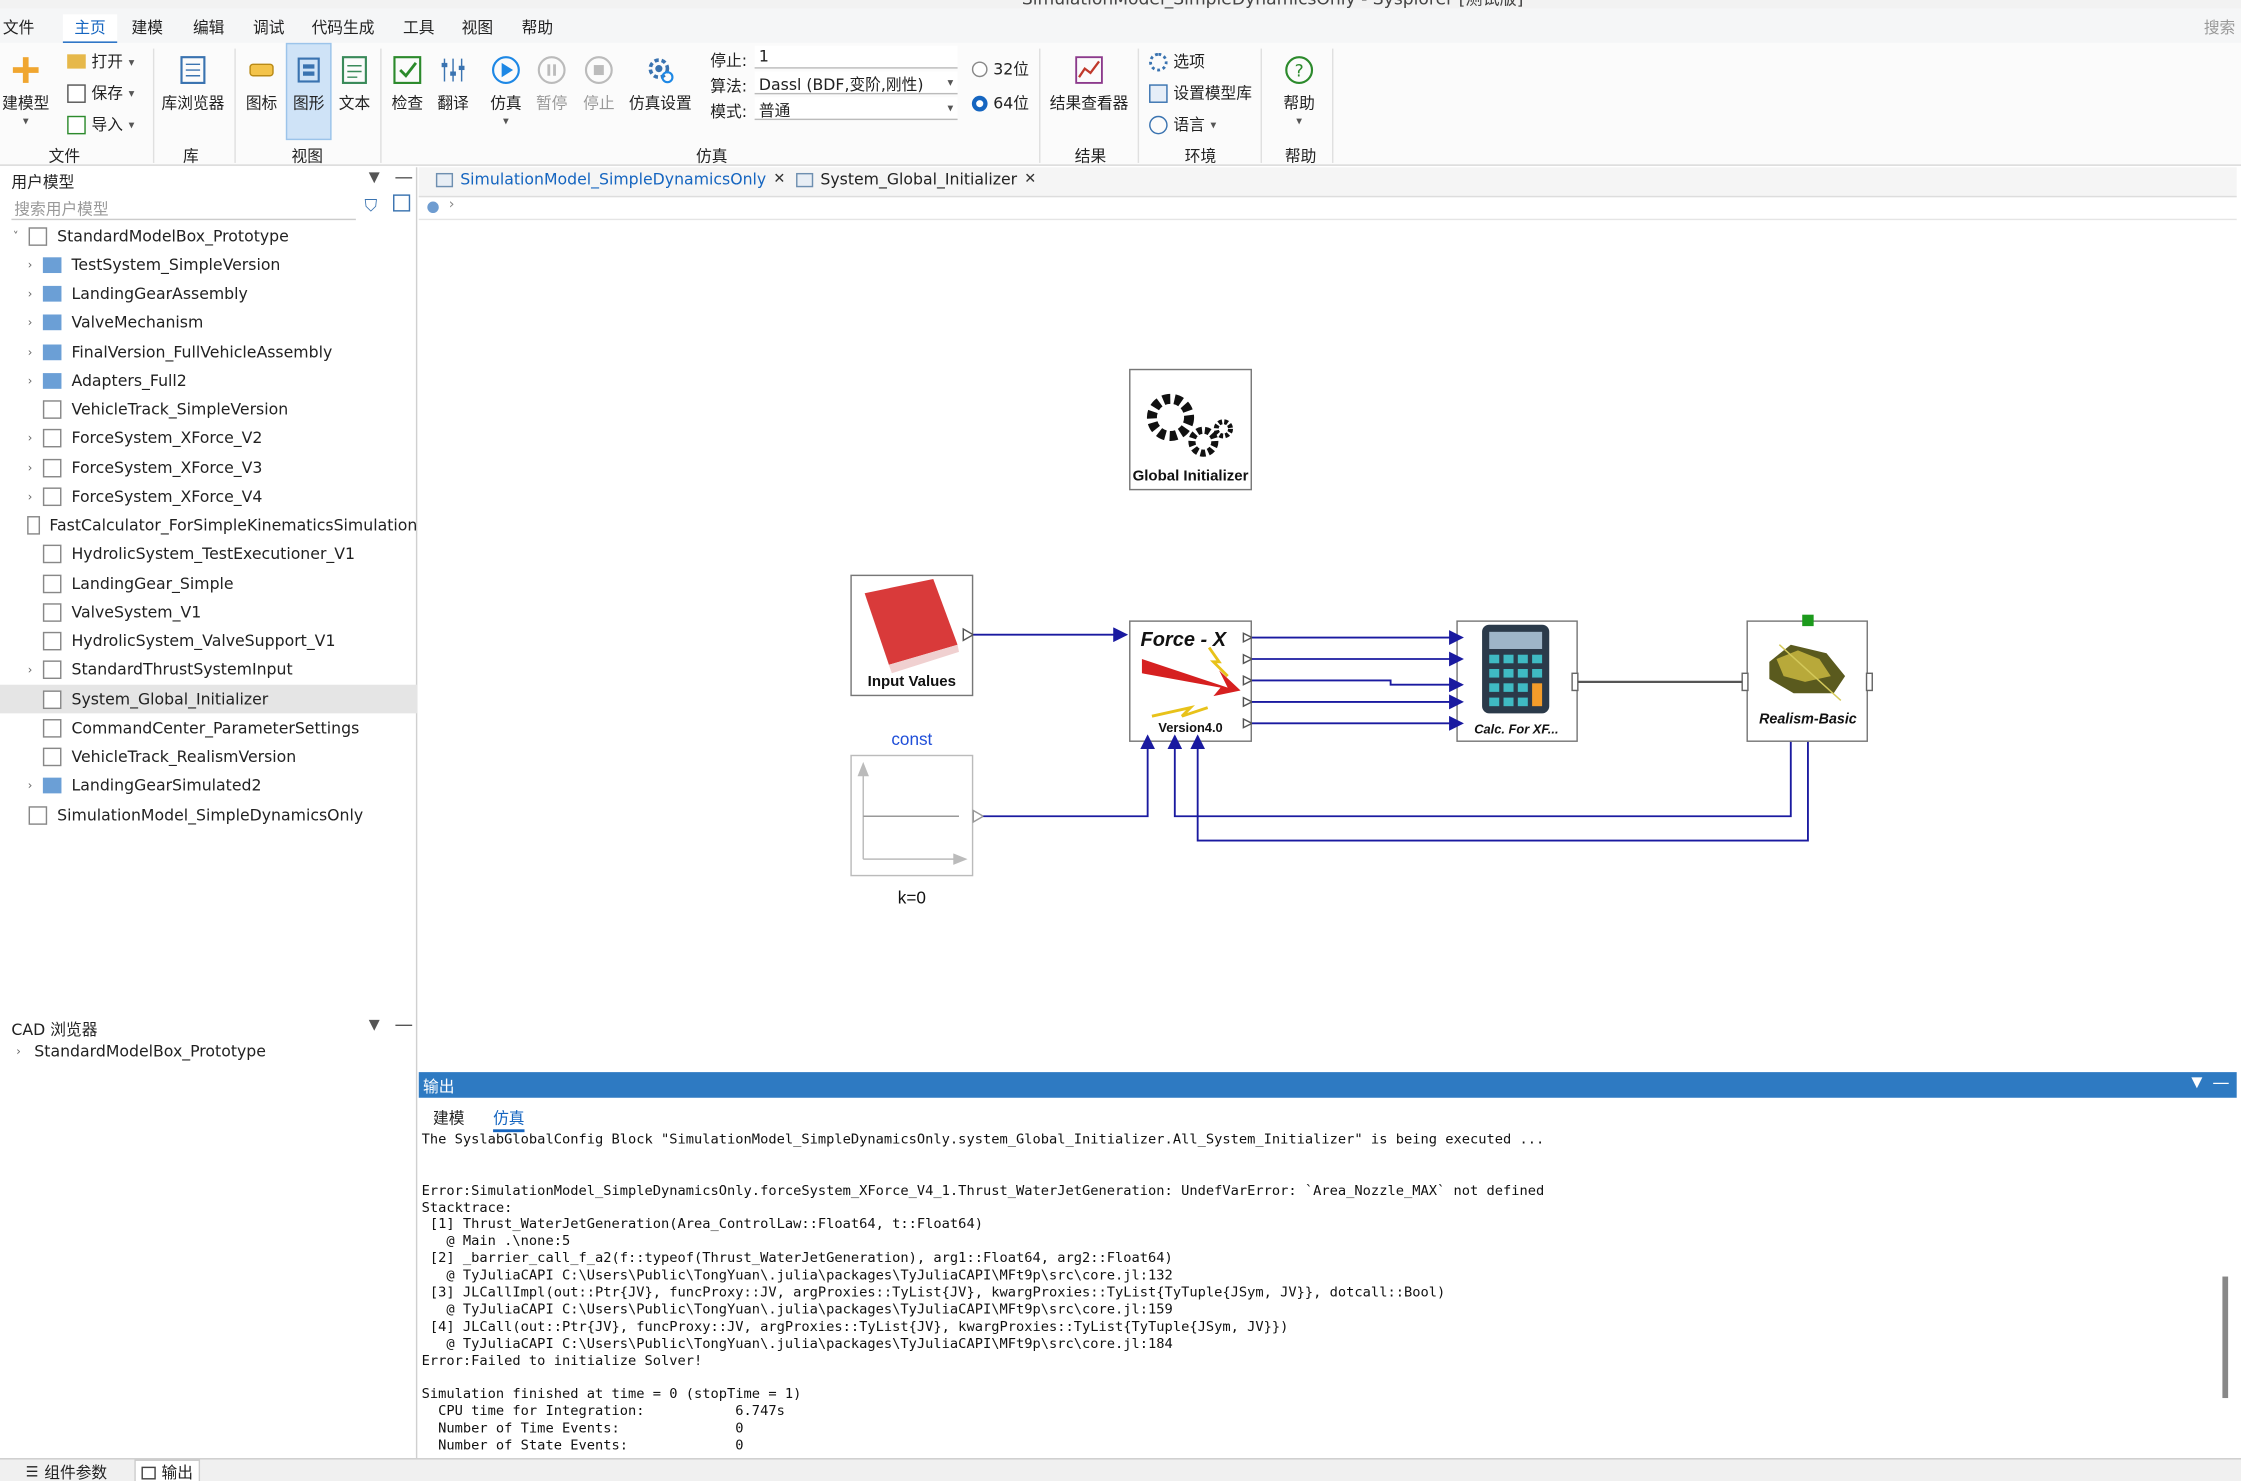  What do you see at coordinates (407, 84) in the screenshot?
I see `check-button: 检查` at bounding box center [407, 84].